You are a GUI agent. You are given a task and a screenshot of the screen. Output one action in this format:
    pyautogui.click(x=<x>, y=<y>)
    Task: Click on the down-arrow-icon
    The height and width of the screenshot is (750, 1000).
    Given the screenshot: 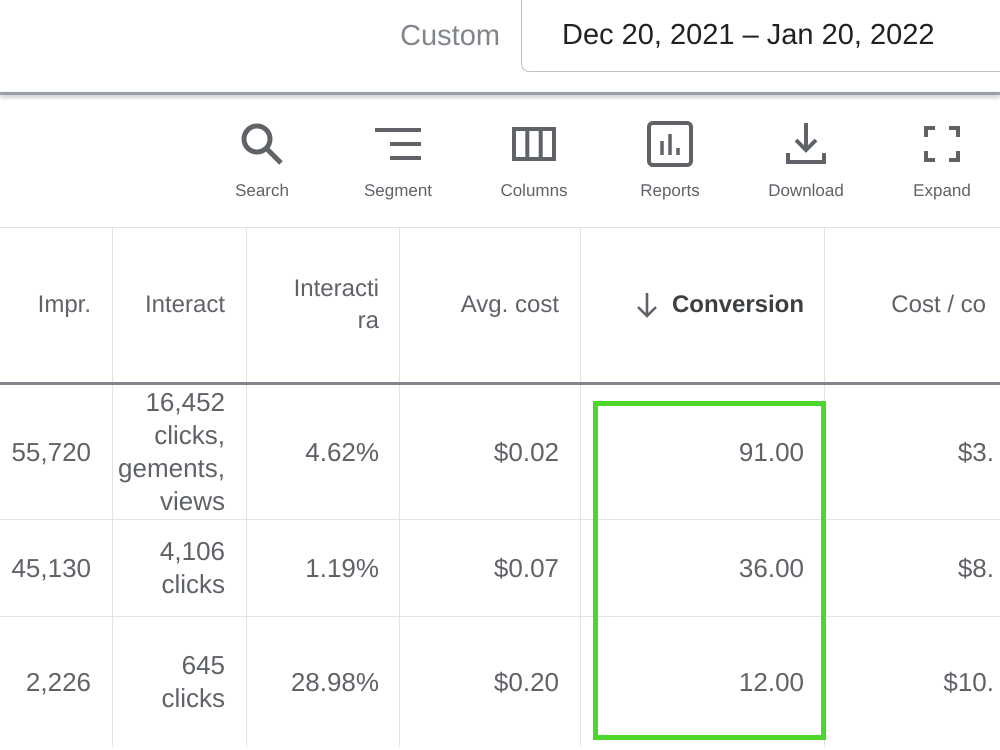 What is the action you would take?
    pyautogui.click(x=647, y=305)
    